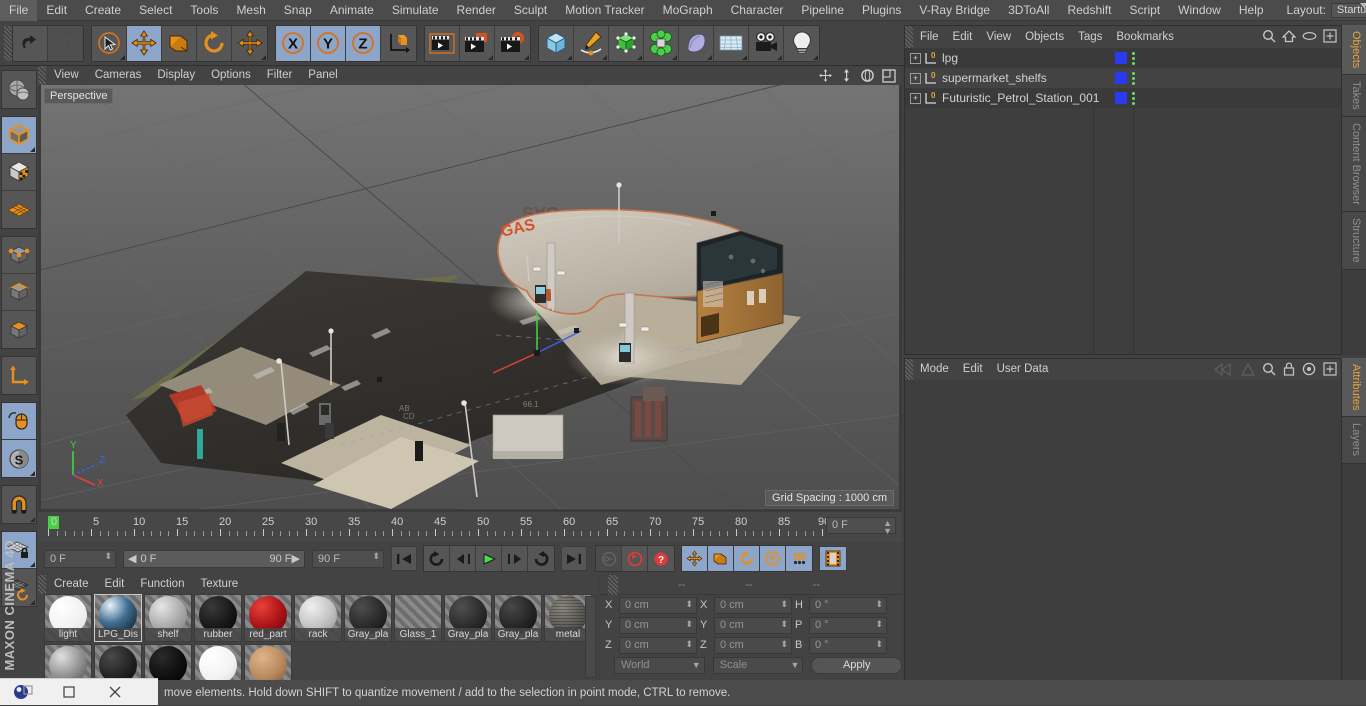  Describe the element at coordinates (1354, 50) in the screenshot. I see `tab-objects: Objects` at that location.